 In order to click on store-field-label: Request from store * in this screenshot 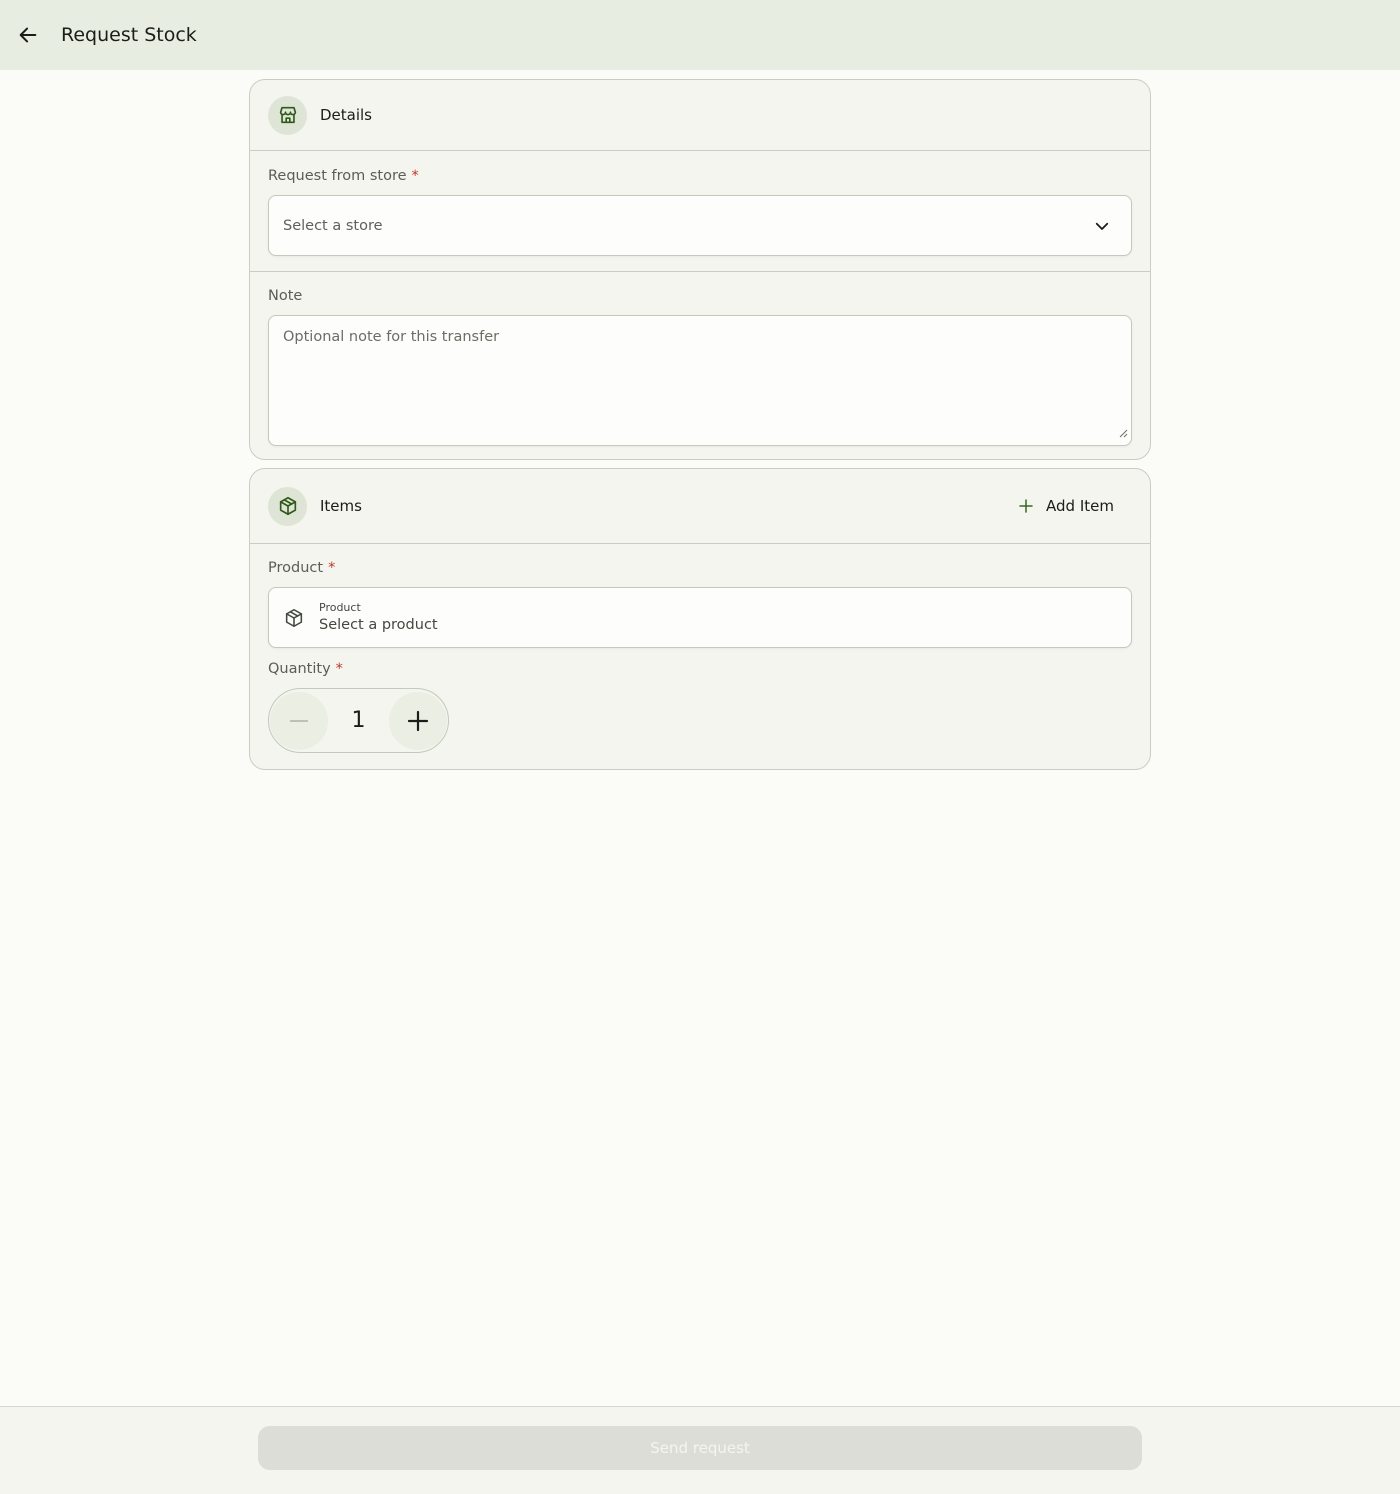, I will do `click(343, 176)`.